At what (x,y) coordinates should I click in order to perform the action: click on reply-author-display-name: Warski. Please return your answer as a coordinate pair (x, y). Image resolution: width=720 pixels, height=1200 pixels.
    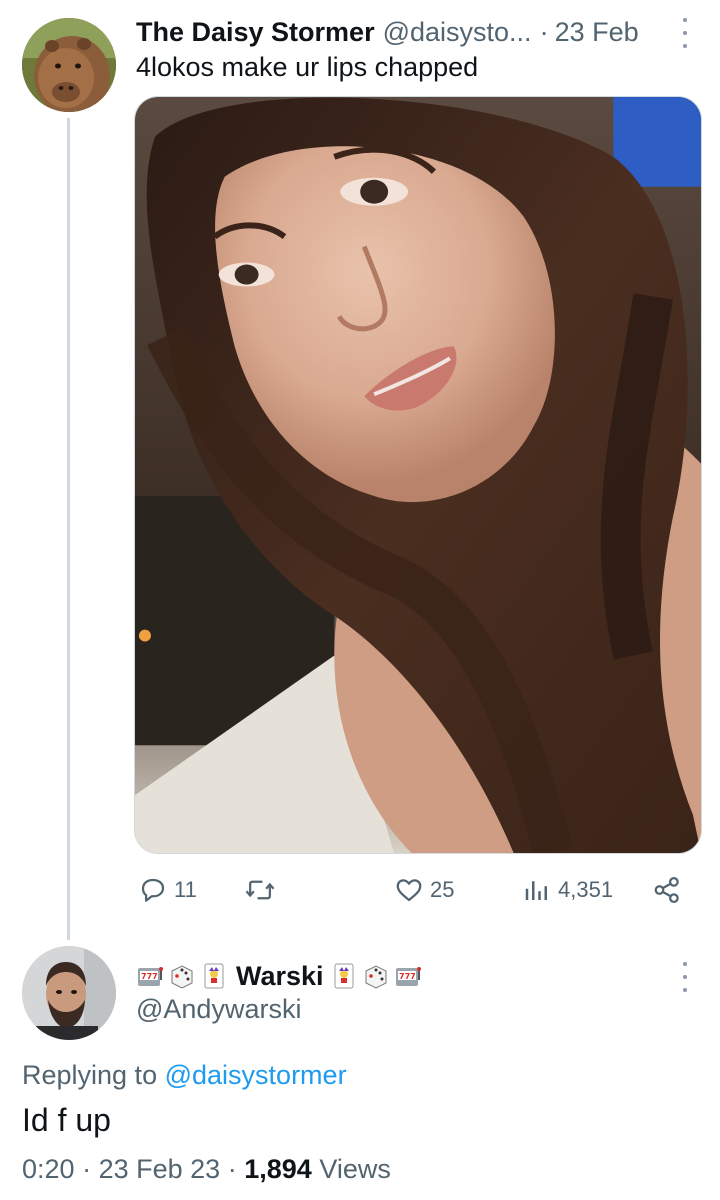
    Looking at the image, I should click on (280, 976).